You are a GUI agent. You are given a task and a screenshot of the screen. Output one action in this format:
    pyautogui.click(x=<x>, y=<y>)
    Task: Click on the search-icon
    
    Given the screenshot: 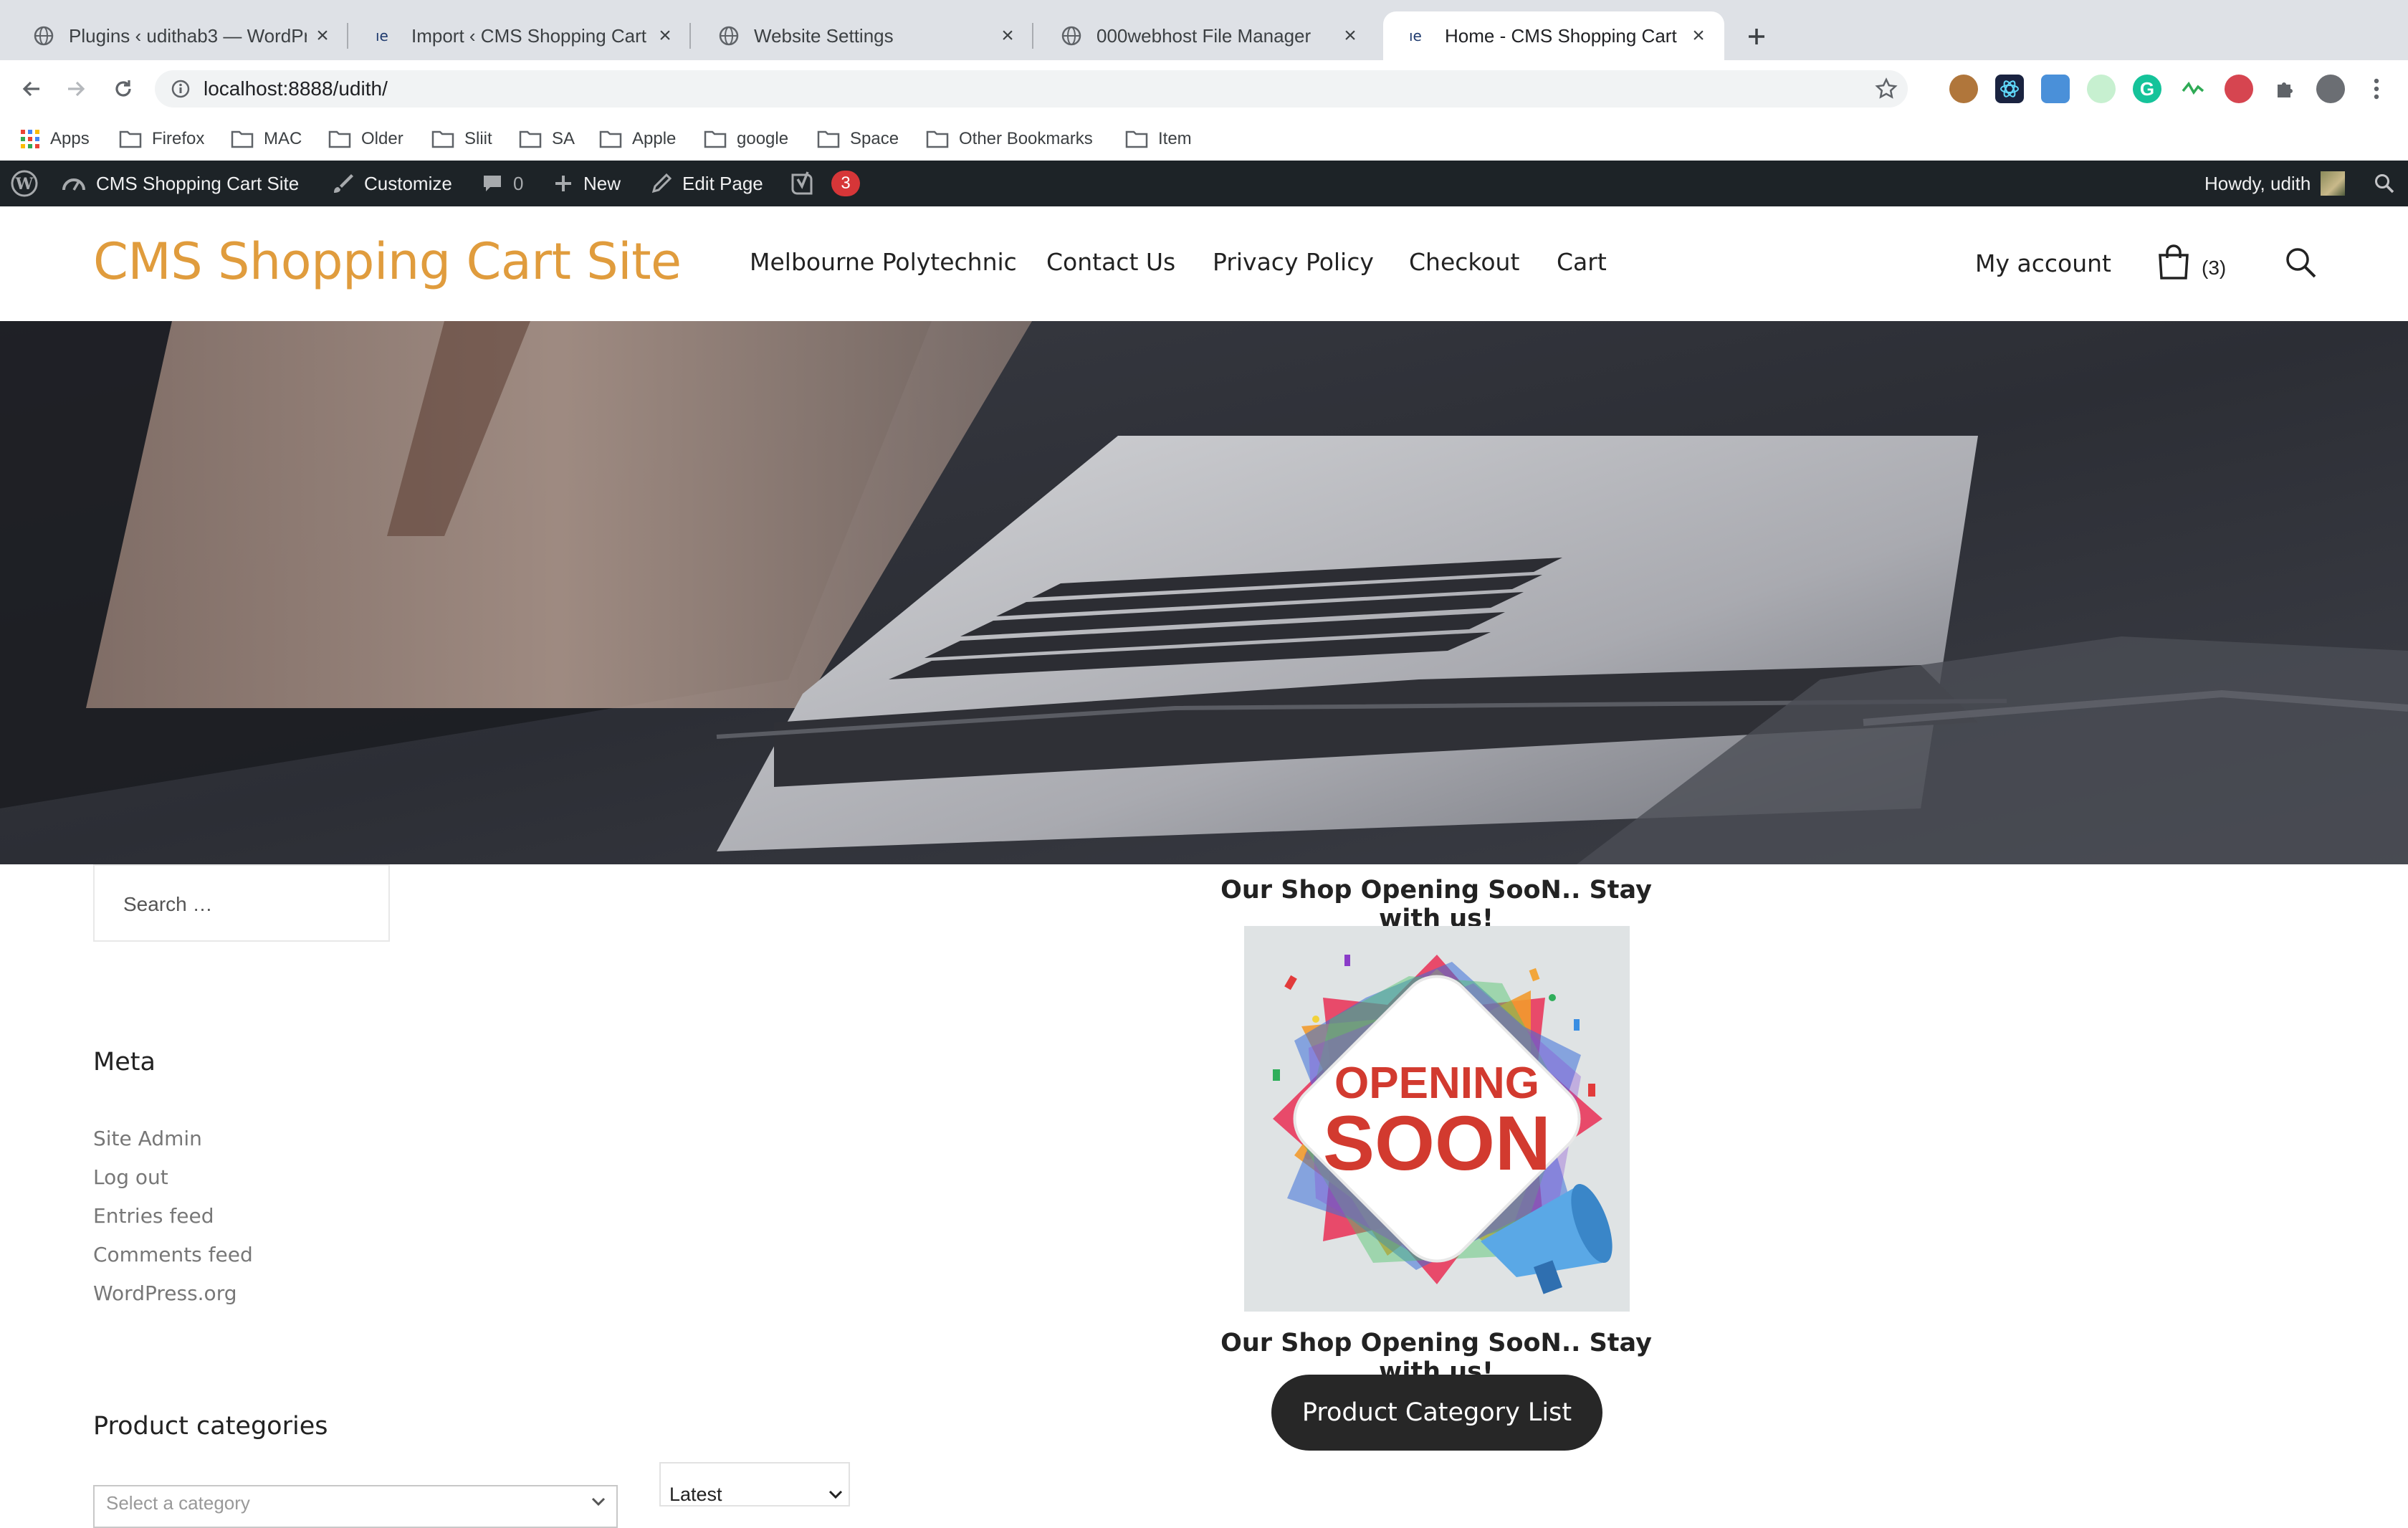 What is the action you would take?
    pyautogui.click(x=2300, y=262)
    